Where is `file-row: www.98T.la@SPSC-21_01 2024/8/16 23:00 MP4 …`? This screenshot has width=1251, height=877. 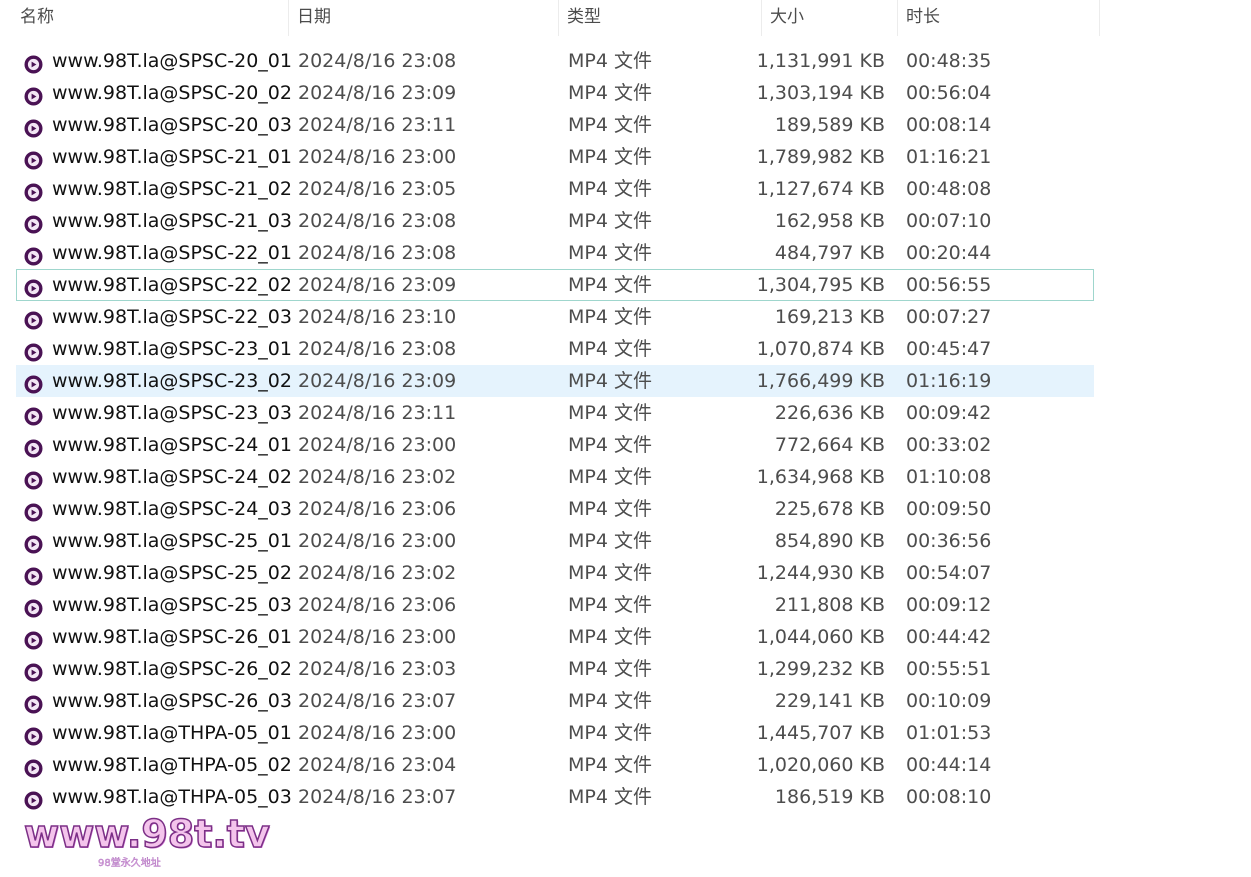
file-row: www.98T.la@SPSC-21_01 2024/8/16 23:00 MP4 … is located at coordinates (555, 157).